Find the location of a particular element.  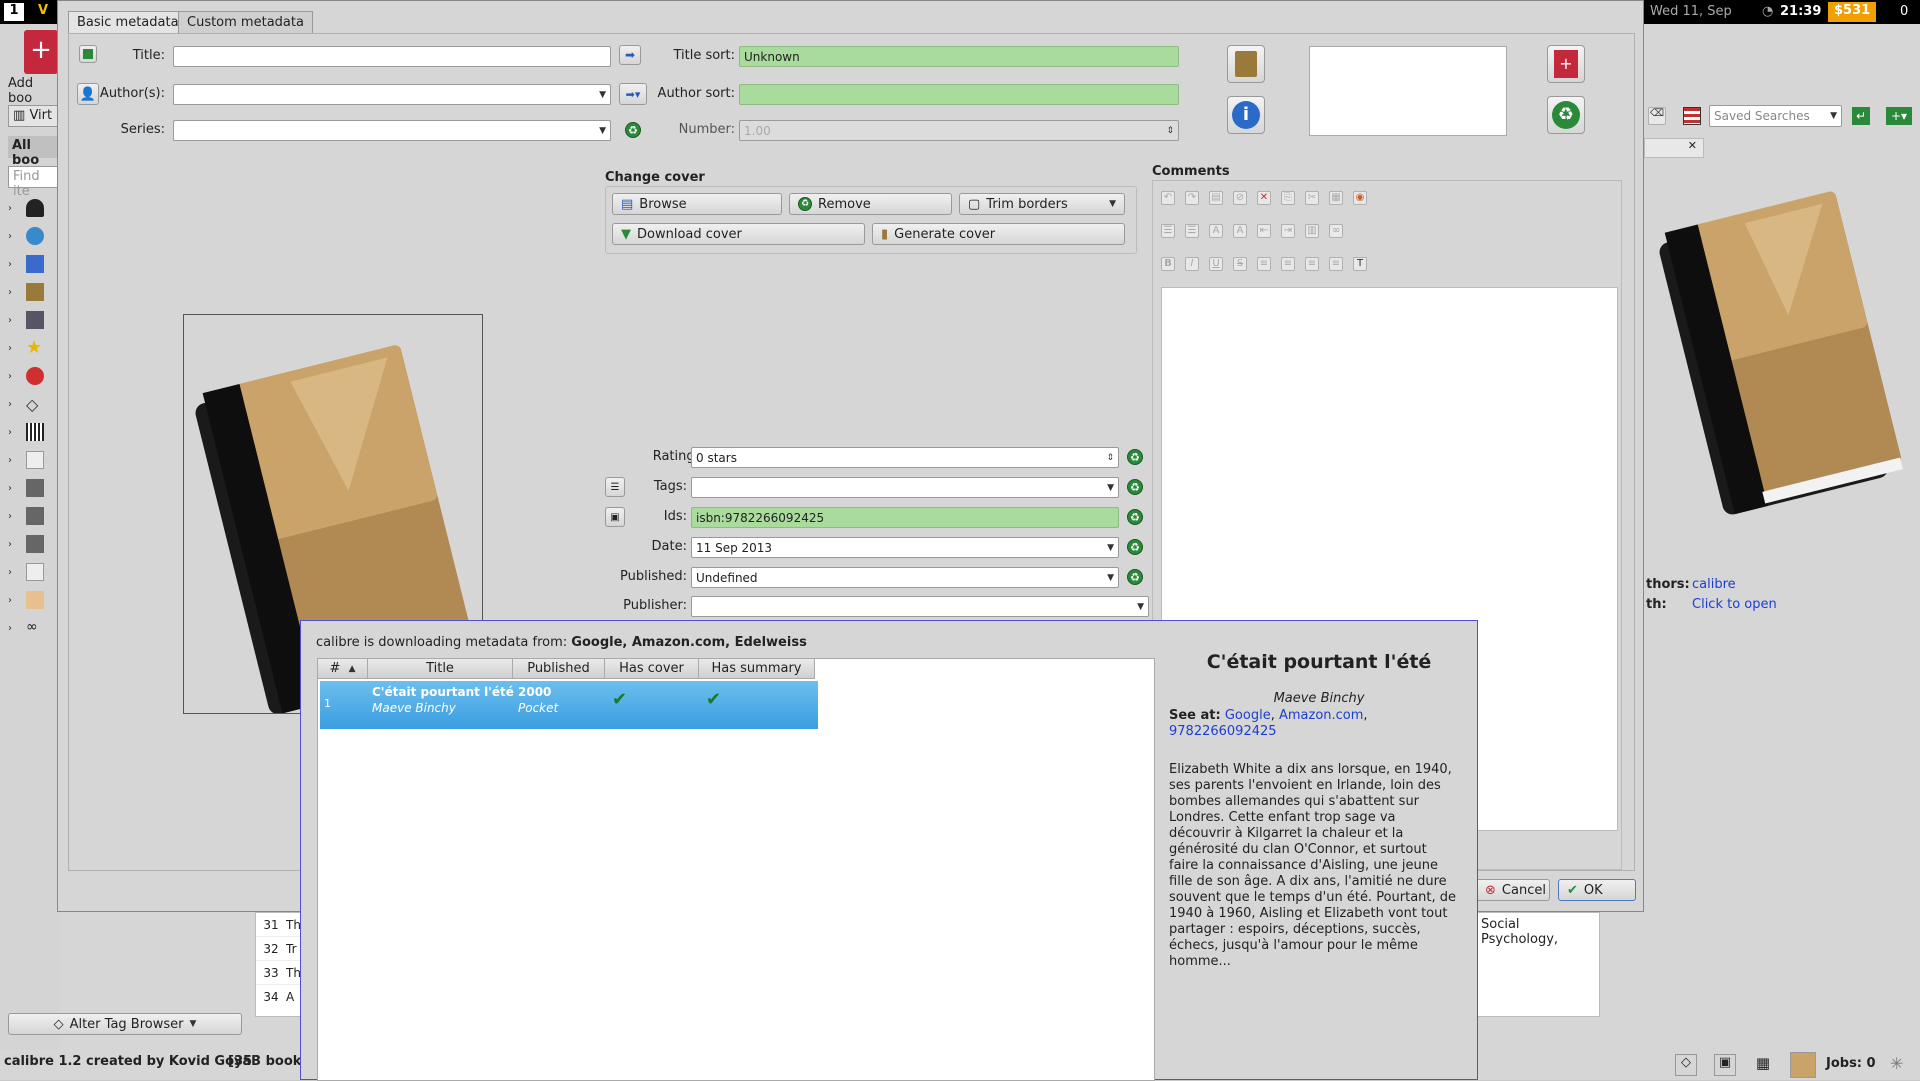

format-preview-box is located at coordinates (1408, 91).